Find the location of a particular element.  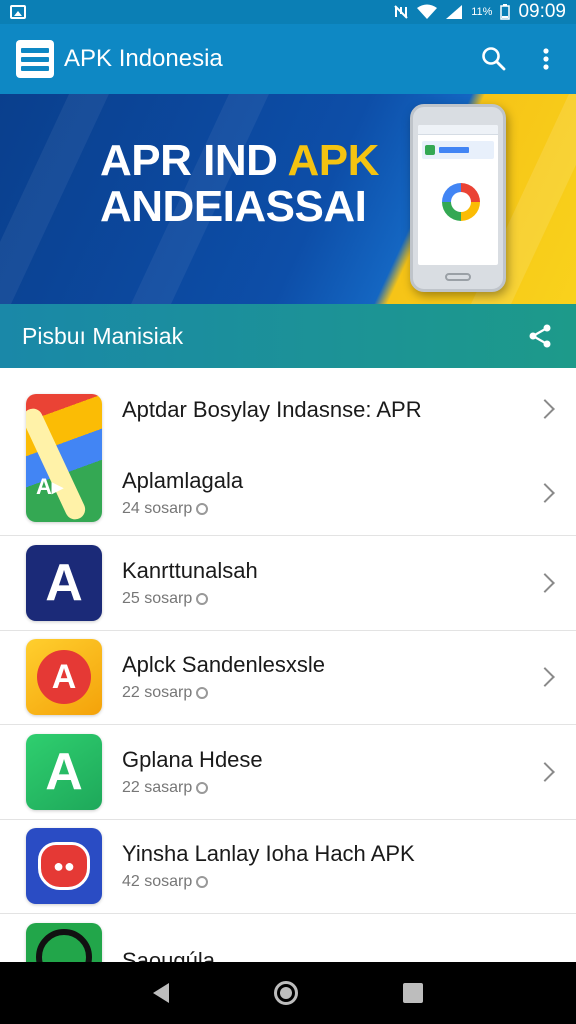

maps-app-icon: A▸ is located at coordinates (64, 458).